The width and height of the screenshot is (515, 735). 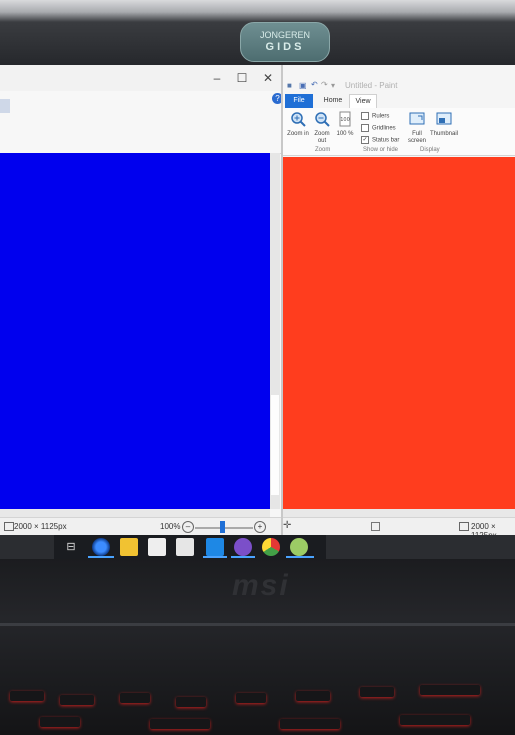 I want to click on full-screen-label: Full screen, so click(x=416, y=137).